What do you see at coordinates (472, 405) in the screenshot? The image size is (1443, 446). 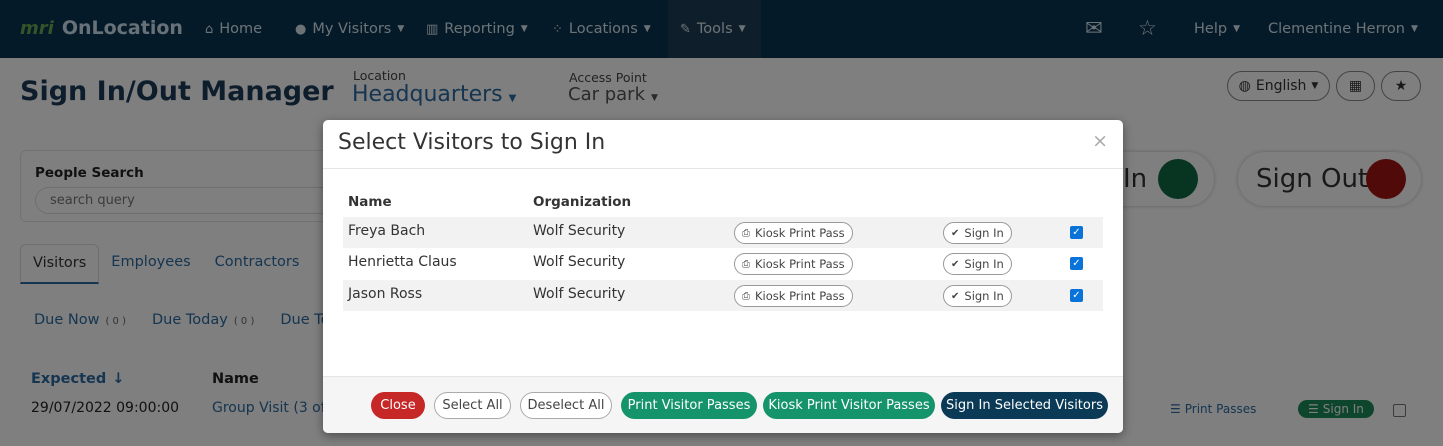 I see `select-all-button: Select All` at bounding box center [472, 405].